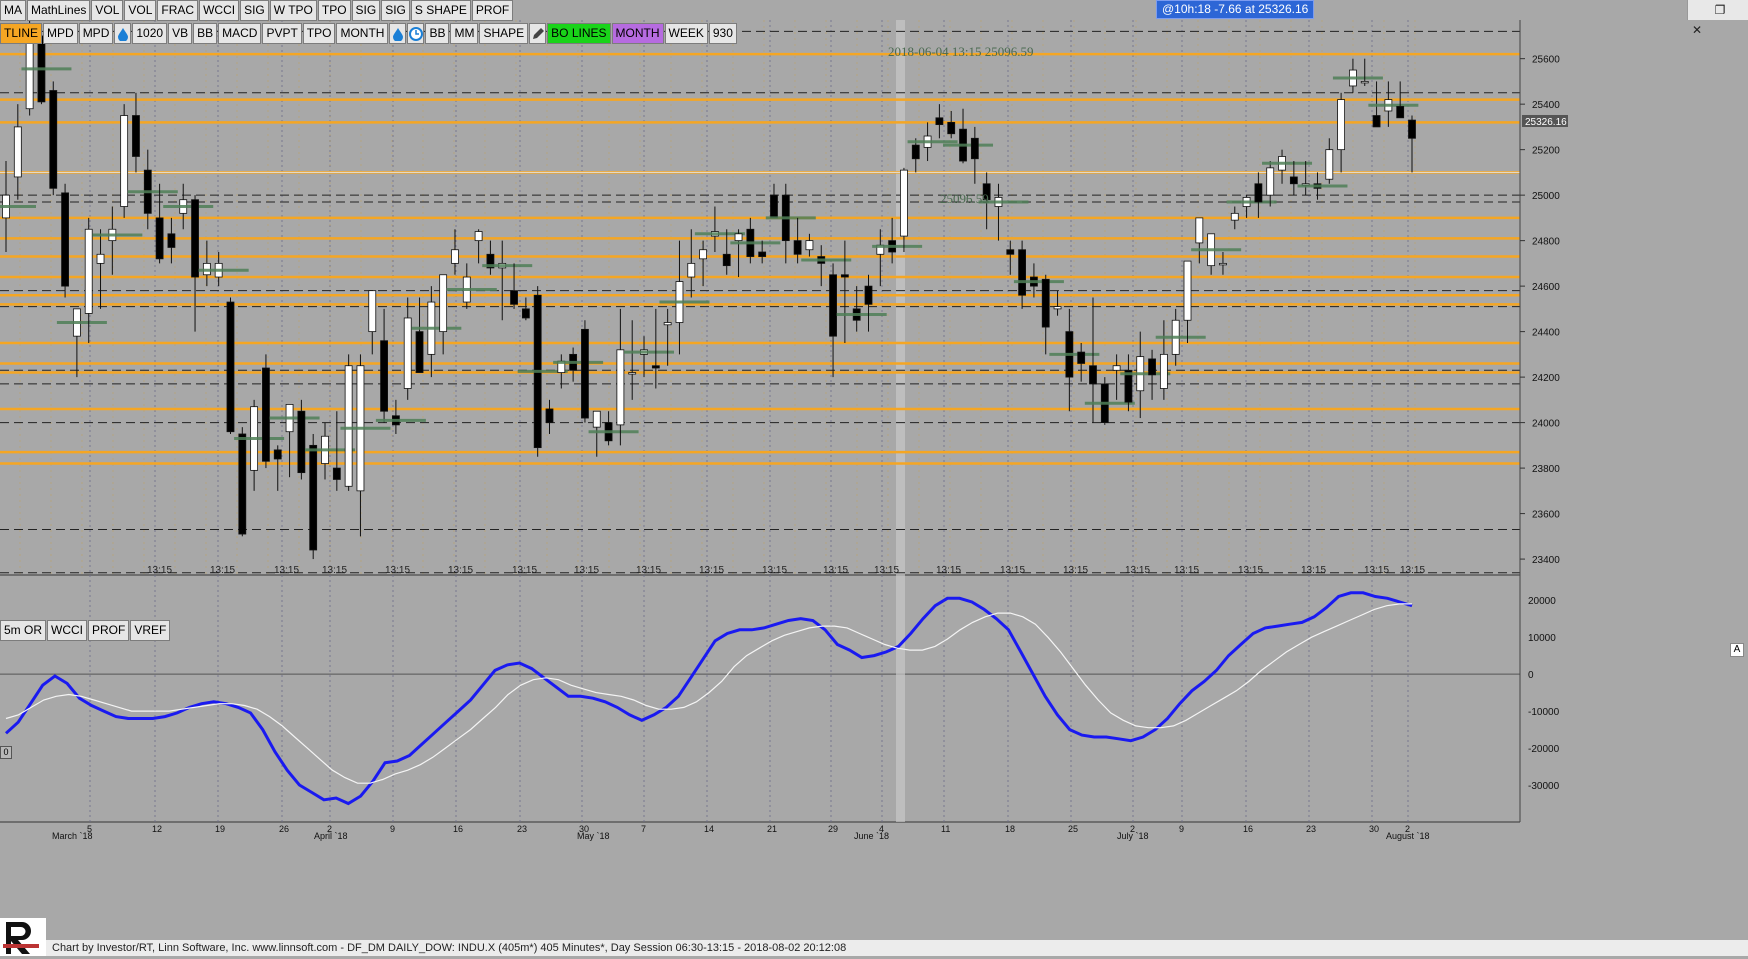 The height and width of the screenshot is (959, 1748). I want to click on study-wcci-button: WCCI, so click(219, 10).